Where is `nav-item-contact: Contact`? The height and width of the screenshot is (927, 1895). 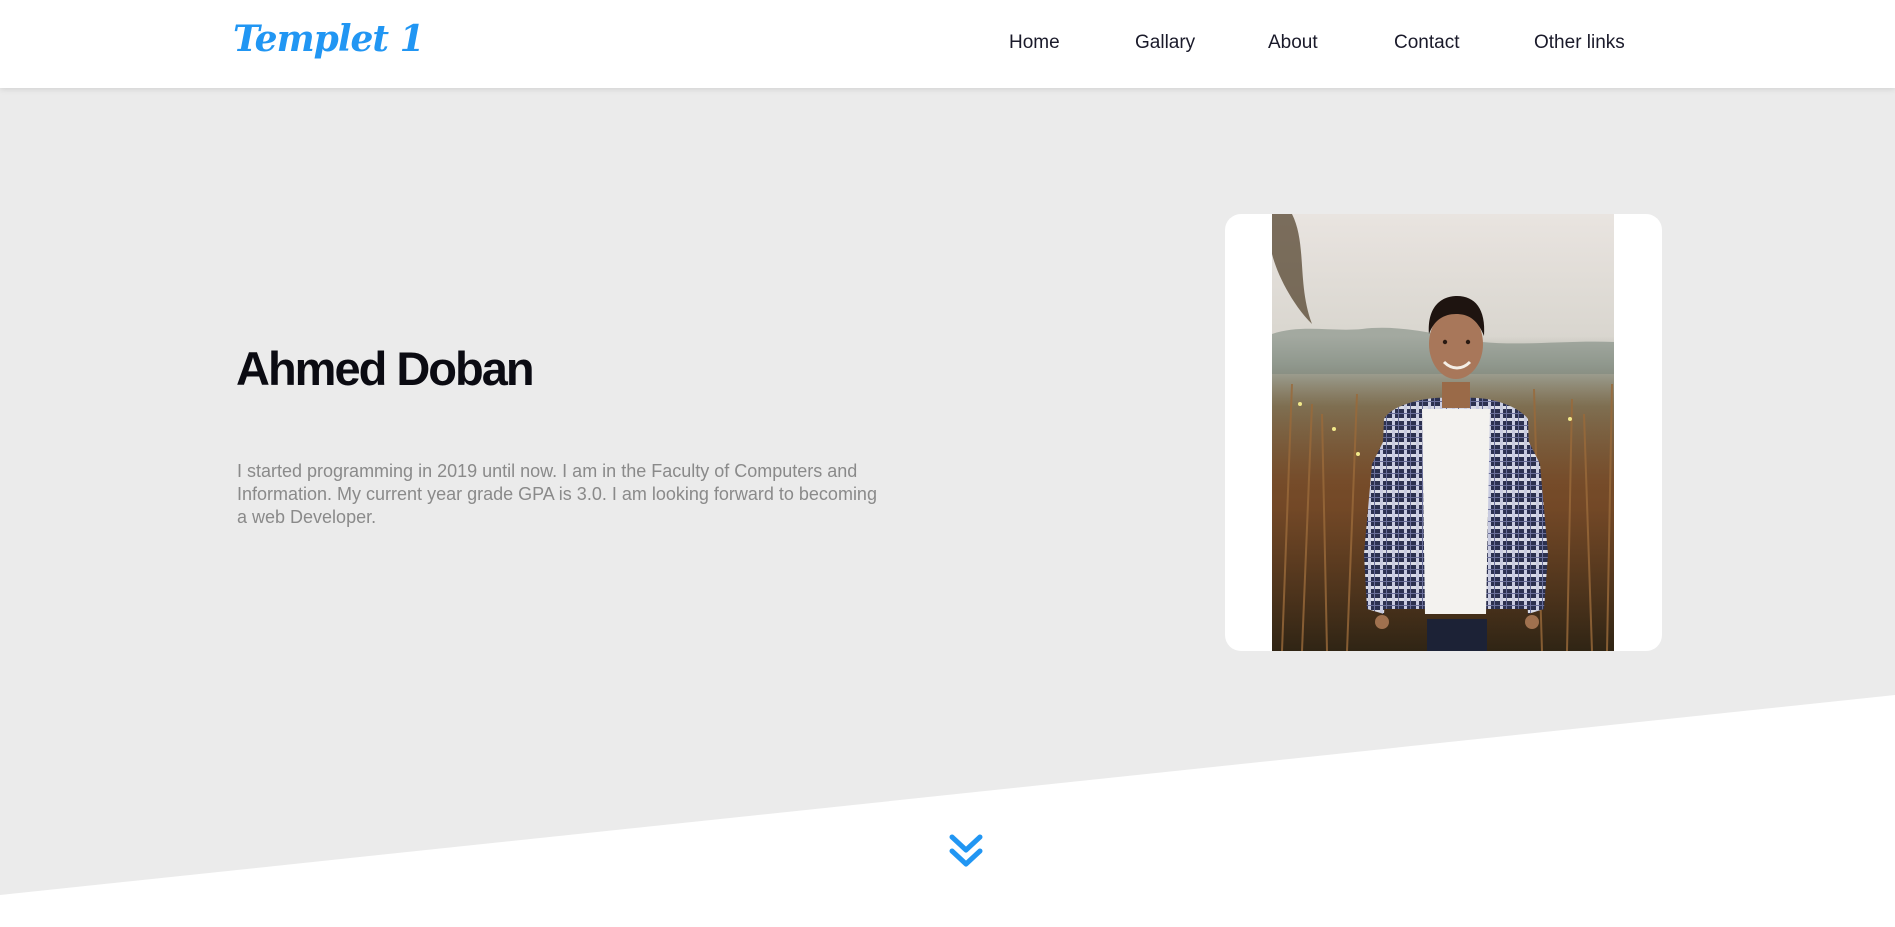
nav-item-contact: Contact is located at coordinates (1426, 43).